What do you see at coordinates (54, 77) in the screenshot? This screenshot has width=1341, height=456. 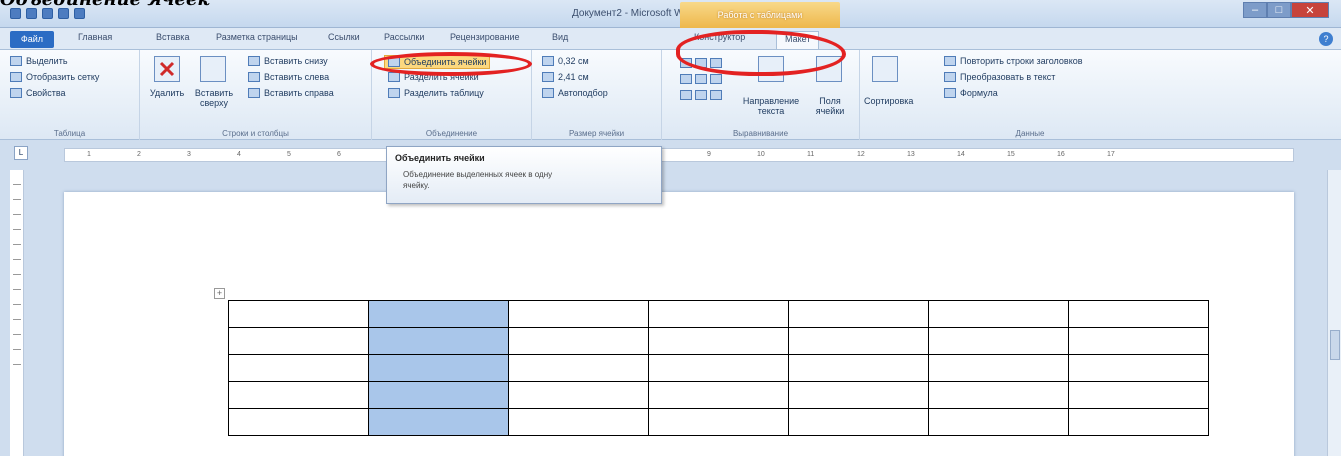 I see `view-gridlines-button: Отобразить сетку` at bounding box center [54, 77].